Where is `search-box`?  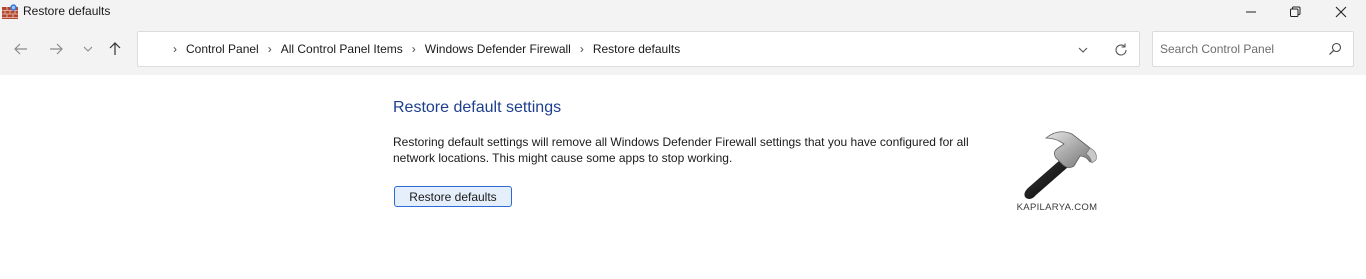 search-box is located at coordinates (1253, 49).